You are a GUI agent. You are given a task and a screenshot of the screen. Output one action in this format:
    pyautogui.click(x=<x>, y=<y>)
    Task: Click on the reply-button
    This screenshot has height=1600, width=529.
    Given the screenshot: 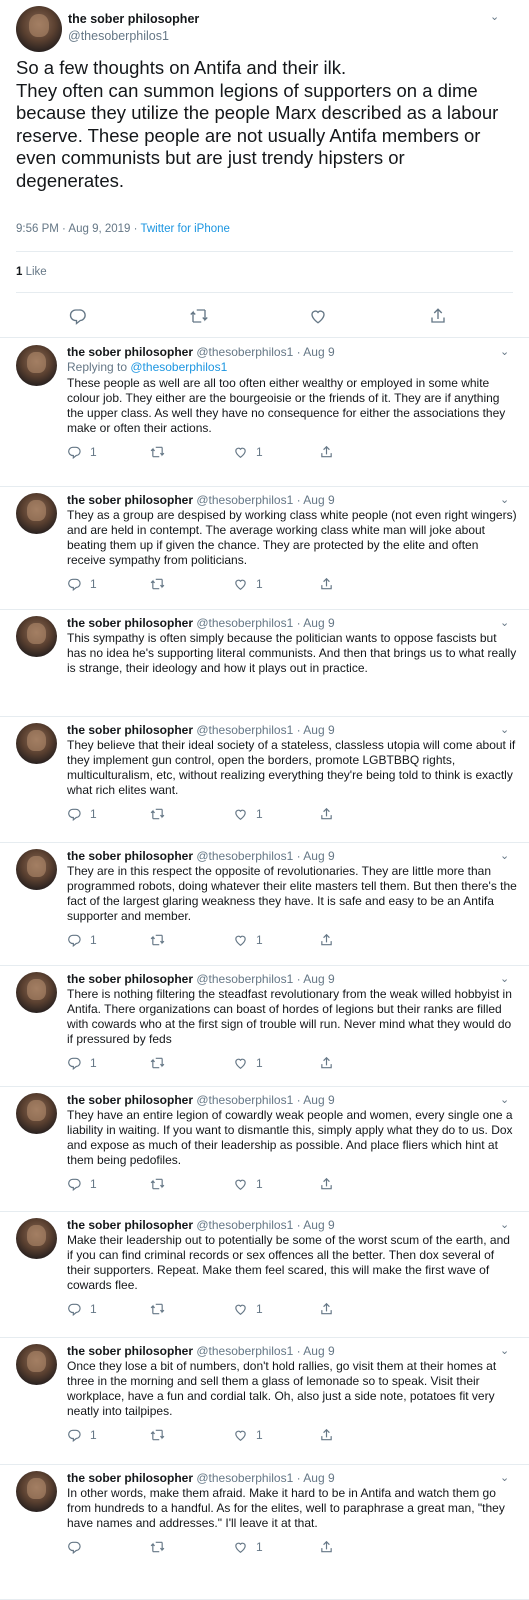 What is the action you would take?
    pyautogui.click(x=78, y=1547)
    